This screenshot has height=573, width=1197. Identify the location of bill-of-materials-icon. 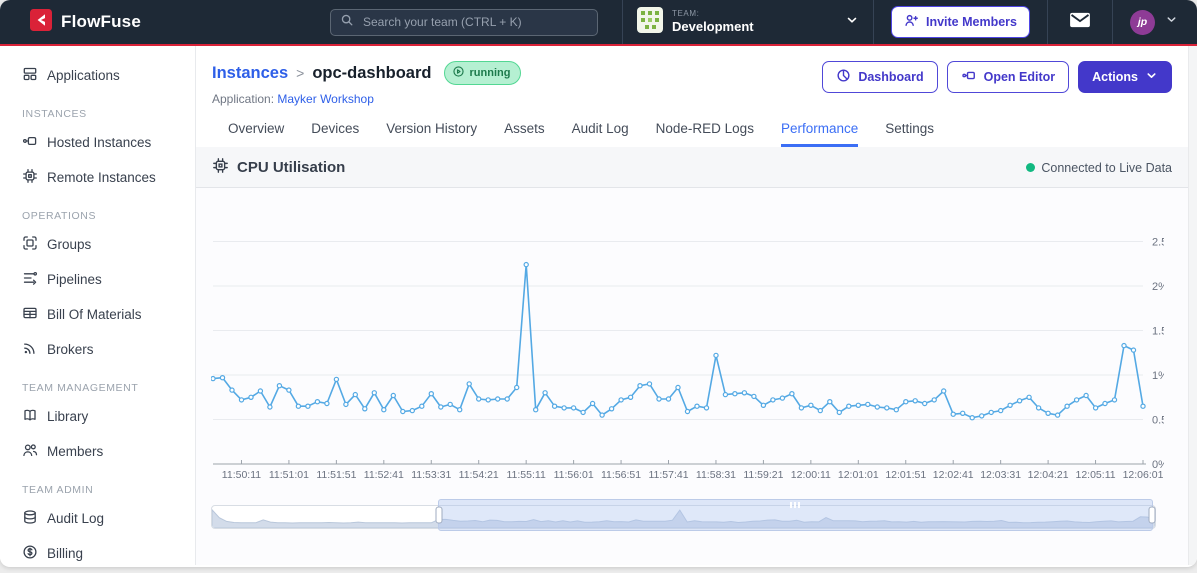
(30, 314).